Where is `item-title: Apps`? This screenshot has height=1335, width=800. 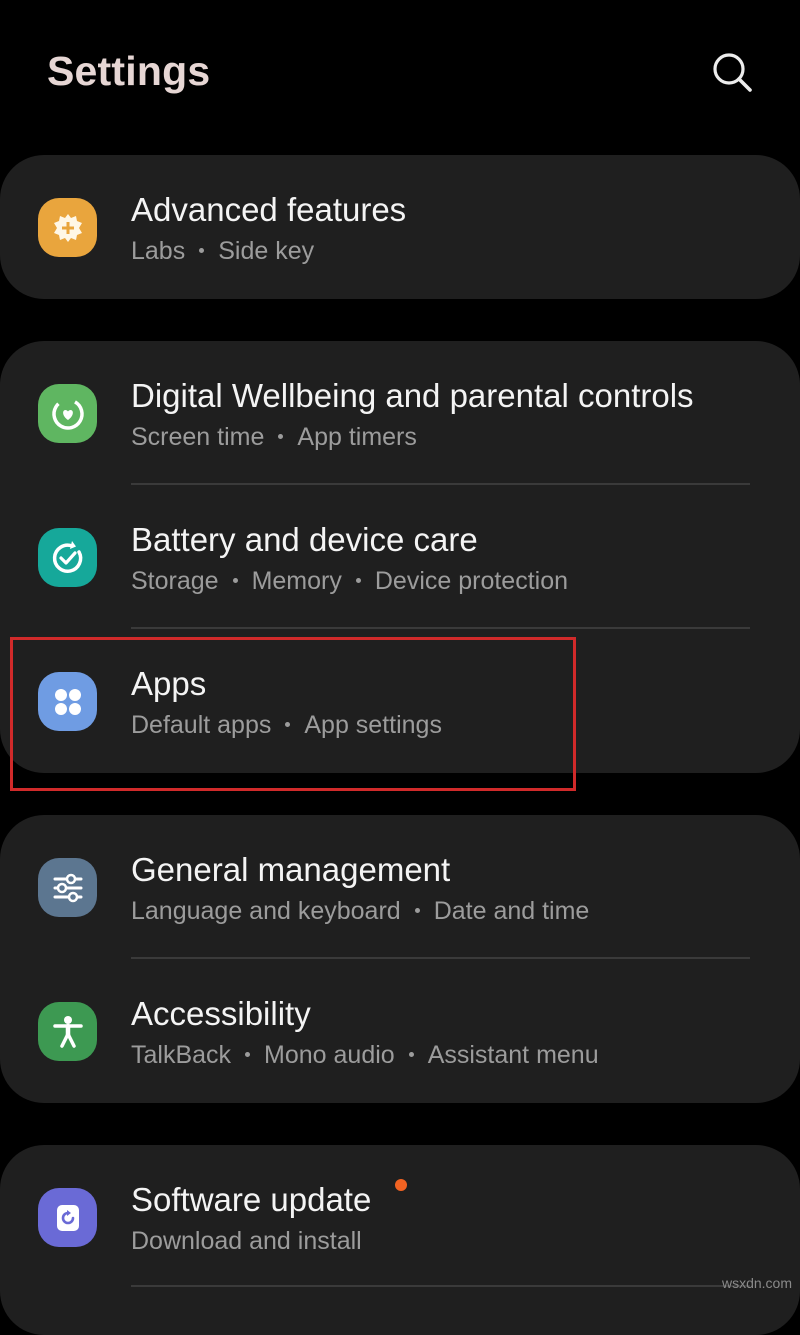 item-title: Apps is located at coordinates (169, 683).